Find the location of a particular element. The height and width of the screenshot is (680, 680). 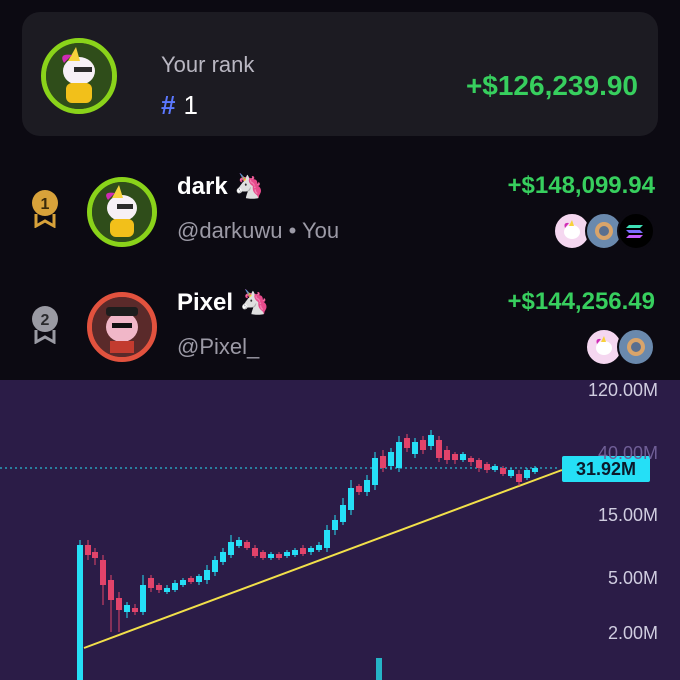

medal-number: 2 is located at coordinates (45, 320).